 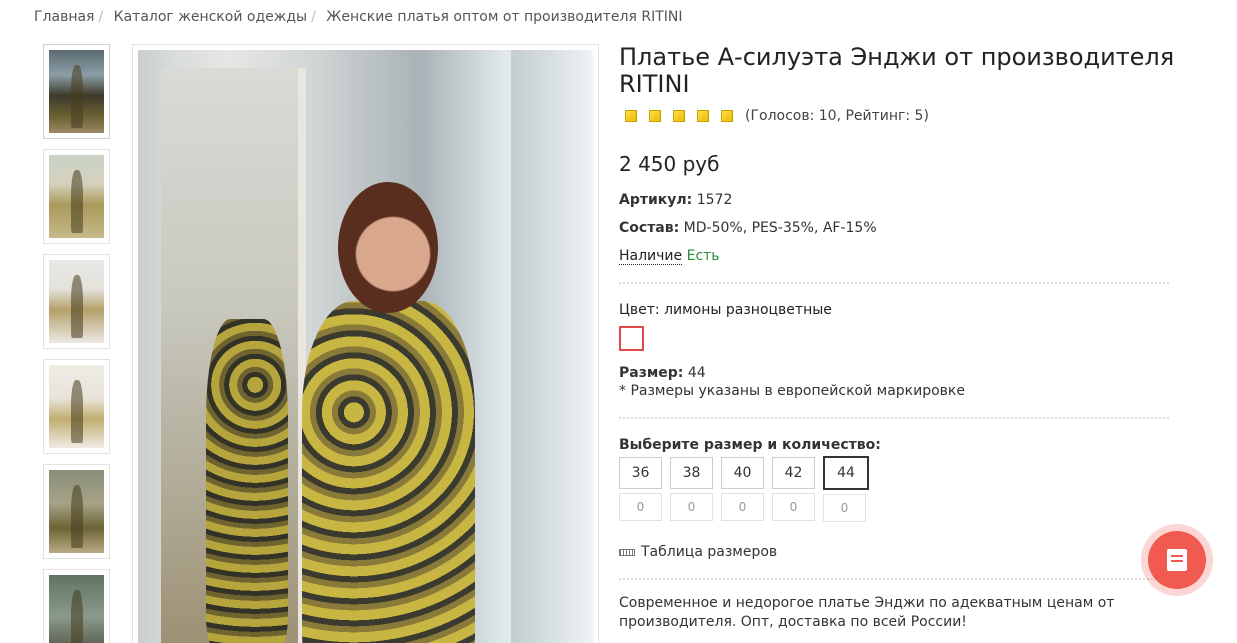 I want to click on size-value: 44, so click(x=696, y=373).